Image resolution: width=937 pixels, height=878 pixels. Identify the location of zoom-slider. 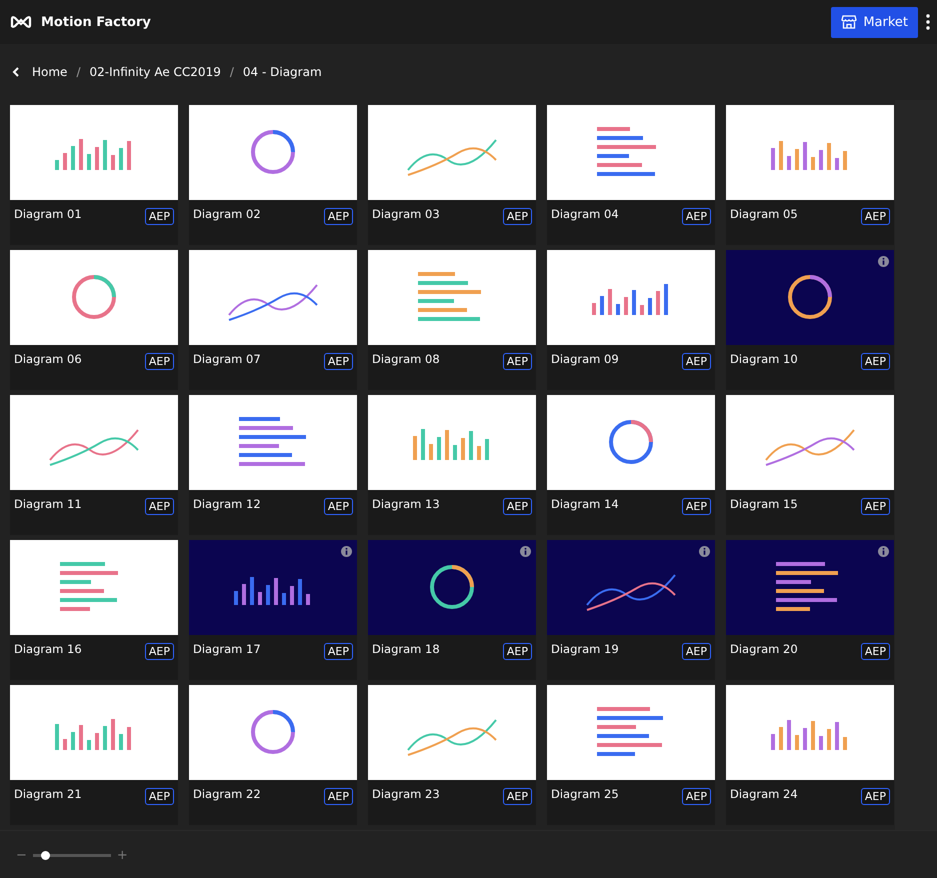
(71, 855).